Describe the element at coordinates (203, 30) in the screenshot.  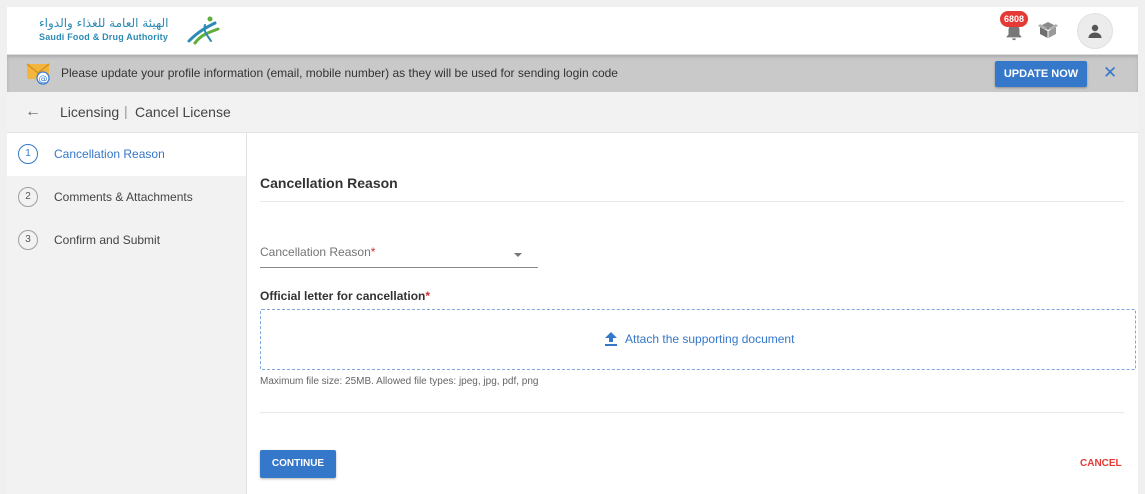
I see `sfda-logo-icon` at that location.